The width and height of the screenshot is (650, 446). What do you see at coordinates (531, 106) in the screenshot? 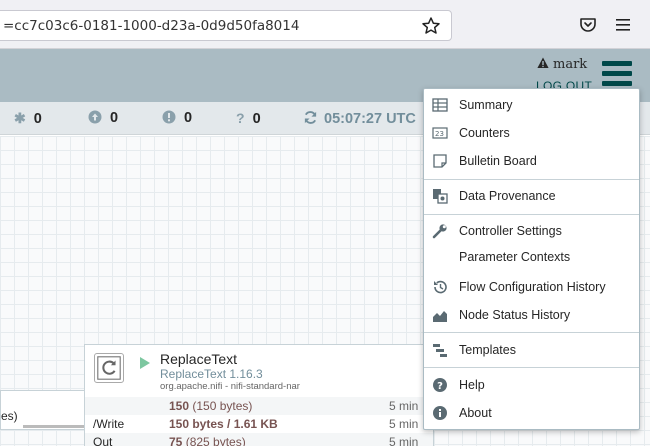
I see `menu-summary: Summary` at bounding box center [531, 106].